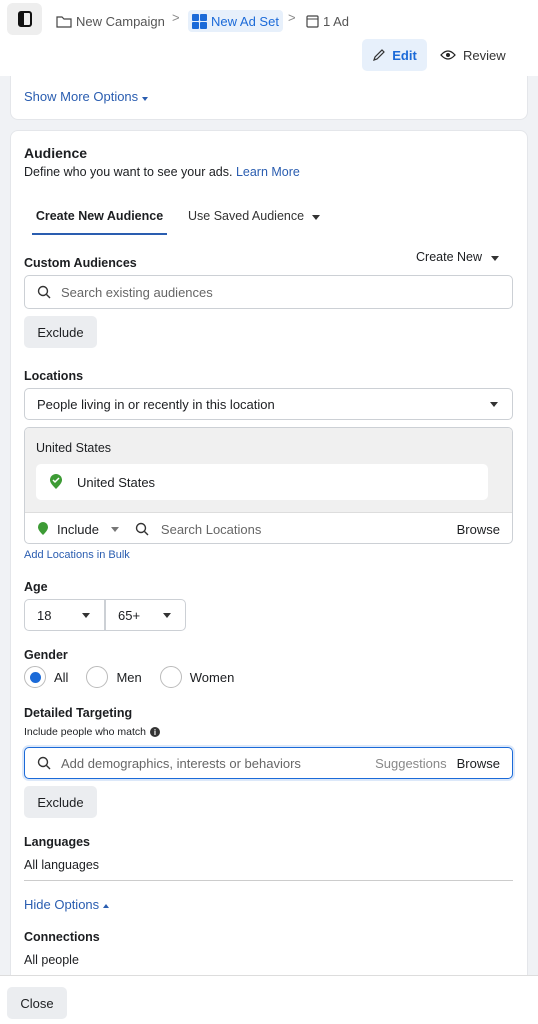 The height and width of the screenshot is (1024, 538). What do you see at coordinates (404, 55) in the screenshot?
I see `edit-label: Edit` at bounding box center [404, 55].